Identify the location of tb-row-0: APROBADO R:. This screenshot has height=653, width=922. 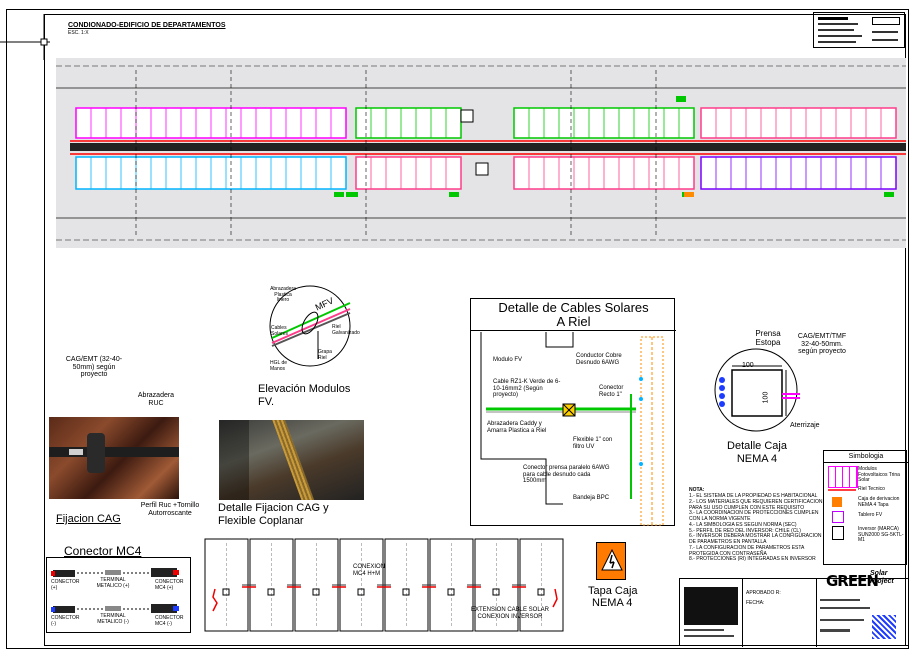
(763, 593).